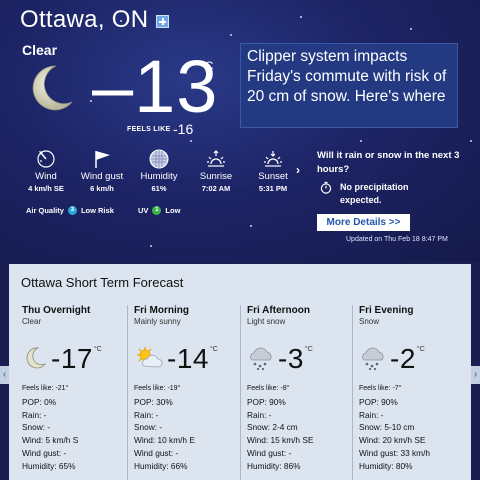 The width and height of the screenshot is (480, 480). Describe the element at coordinates (102, 282) in the screenshot. I see `forecast-title: Ottawa Short Term Forecast` at that location.